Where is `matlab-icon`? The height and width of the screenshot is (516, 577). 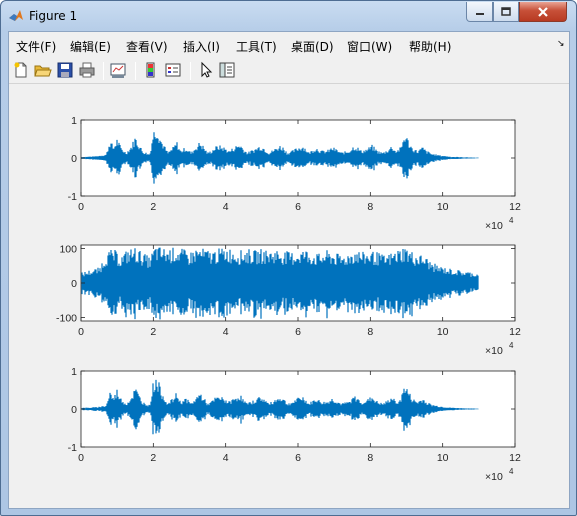
matlab-icon is located at coordinates (16, 15).